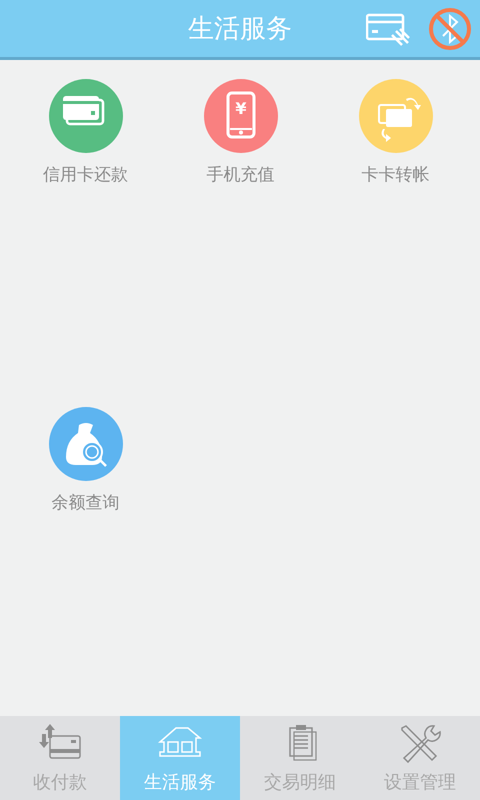 The width and height of the screenshot is (480, 800). Describe the element at coordinates (389, 29) in the screenshot. I see `card-tap-icon` at that location.